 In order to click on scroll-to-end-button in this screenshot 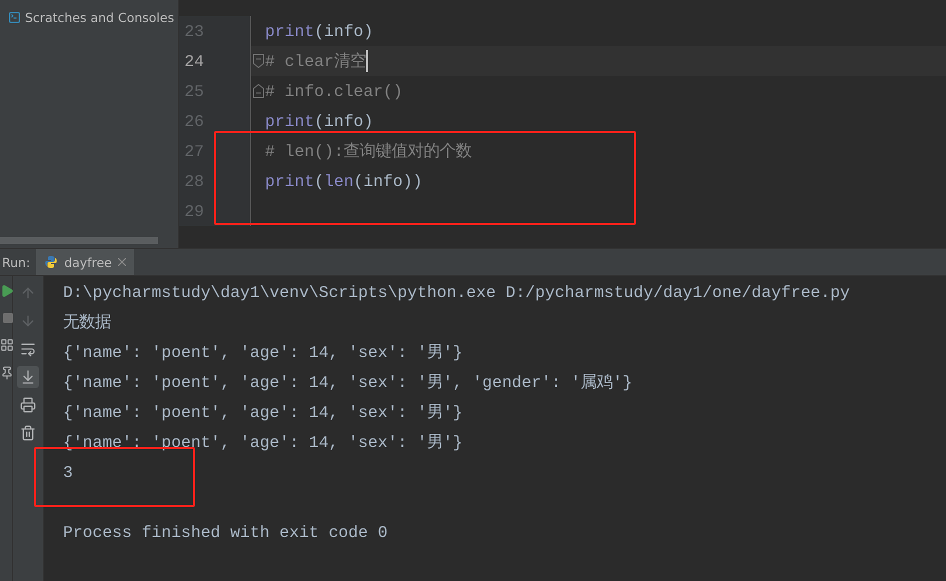, I will do `click(28, 377)`.